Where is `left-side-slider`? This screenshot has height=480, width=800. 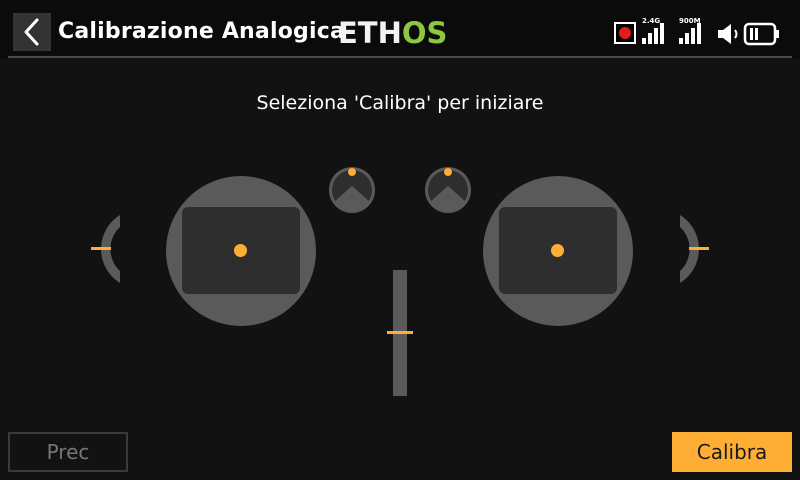 left-side-slider is located at coordinates (105, 249).